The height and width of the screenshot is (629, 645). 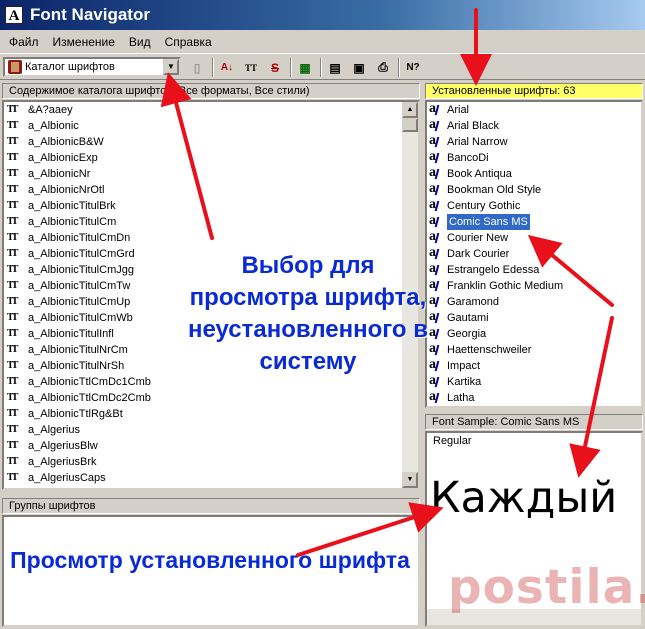 What do you see at coordinates (203, 478) in the screenshot?
I see `catalog-list-item: TT a_AlgeriusCaps` at bounding box center [203, 478].